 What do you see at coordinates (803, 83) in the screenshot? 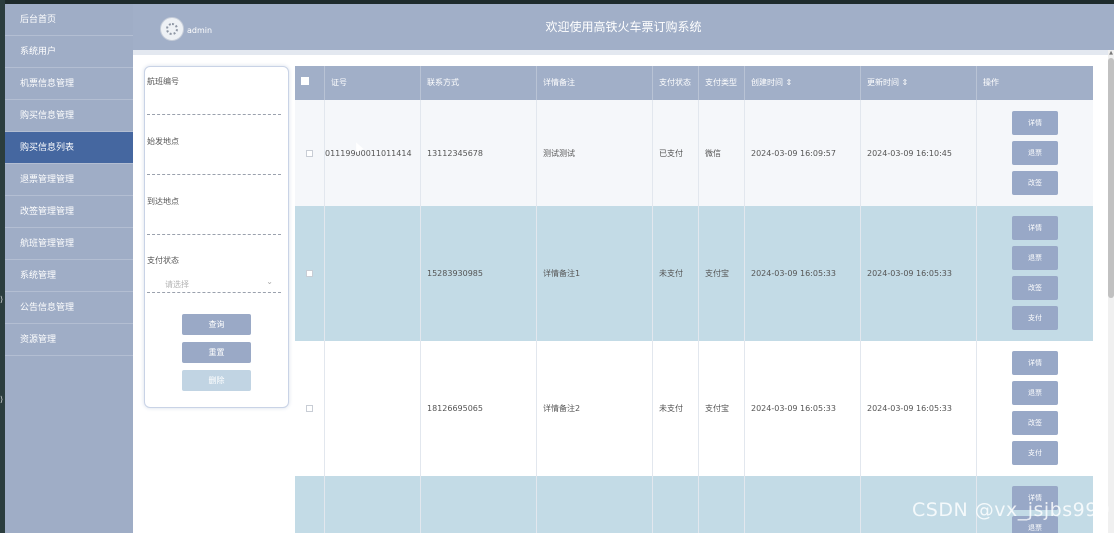
I see `column-header-created: 创建时间 ⇕` at bounding box center [803, 83].